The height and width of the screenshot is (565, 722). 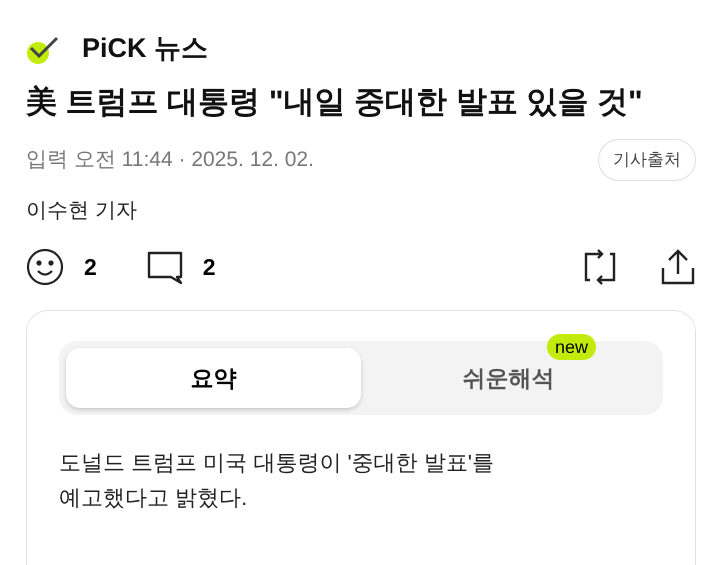 What do you see at coordinates (209, 267) in the screenshot?
I see `comment-count: 2` at bounding box center [209, 267].